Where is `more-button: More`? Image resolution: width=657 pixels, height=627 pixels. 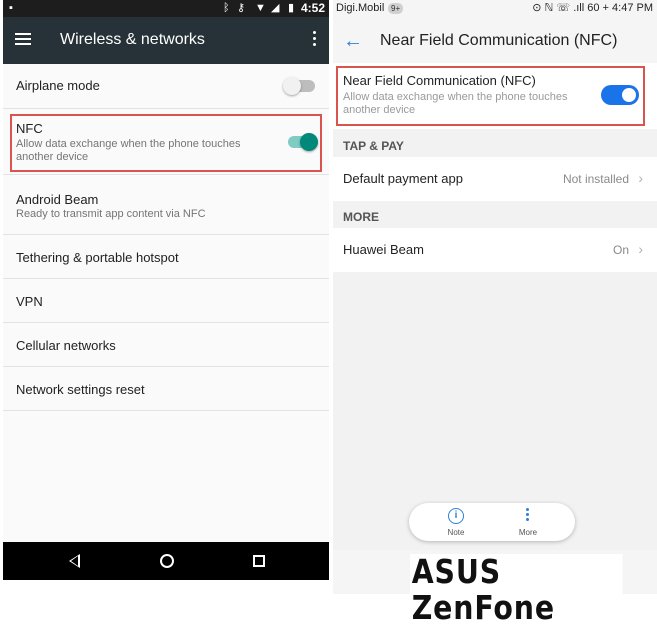 more-button: More is located at coordinates (528, 522).